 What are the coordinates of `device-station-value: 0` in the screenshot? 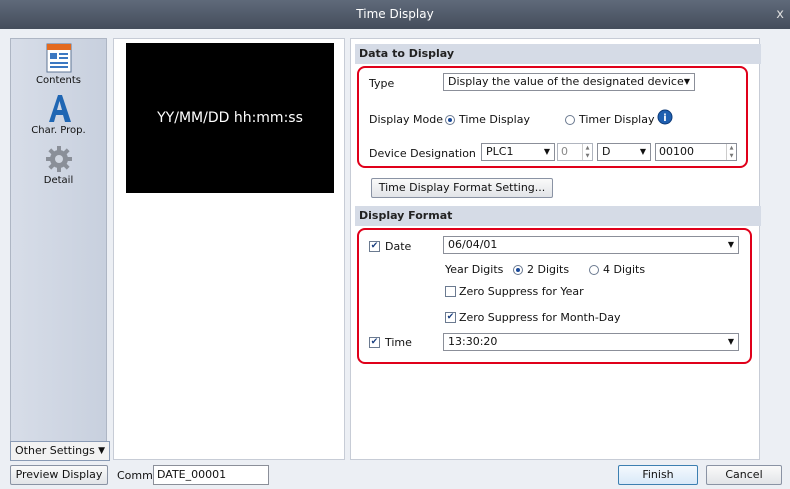 It's located at (564, 151).